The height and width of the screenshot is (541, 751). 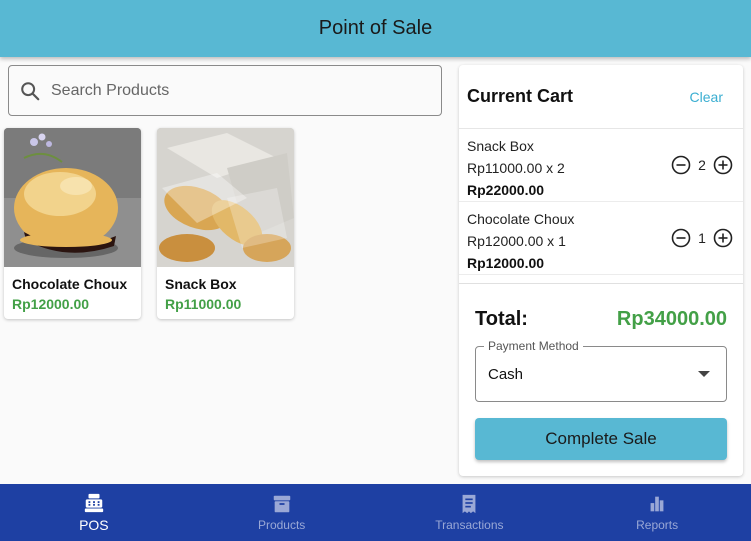 I want to click on quantity-stepper: 1, so click(x=702, y=238).